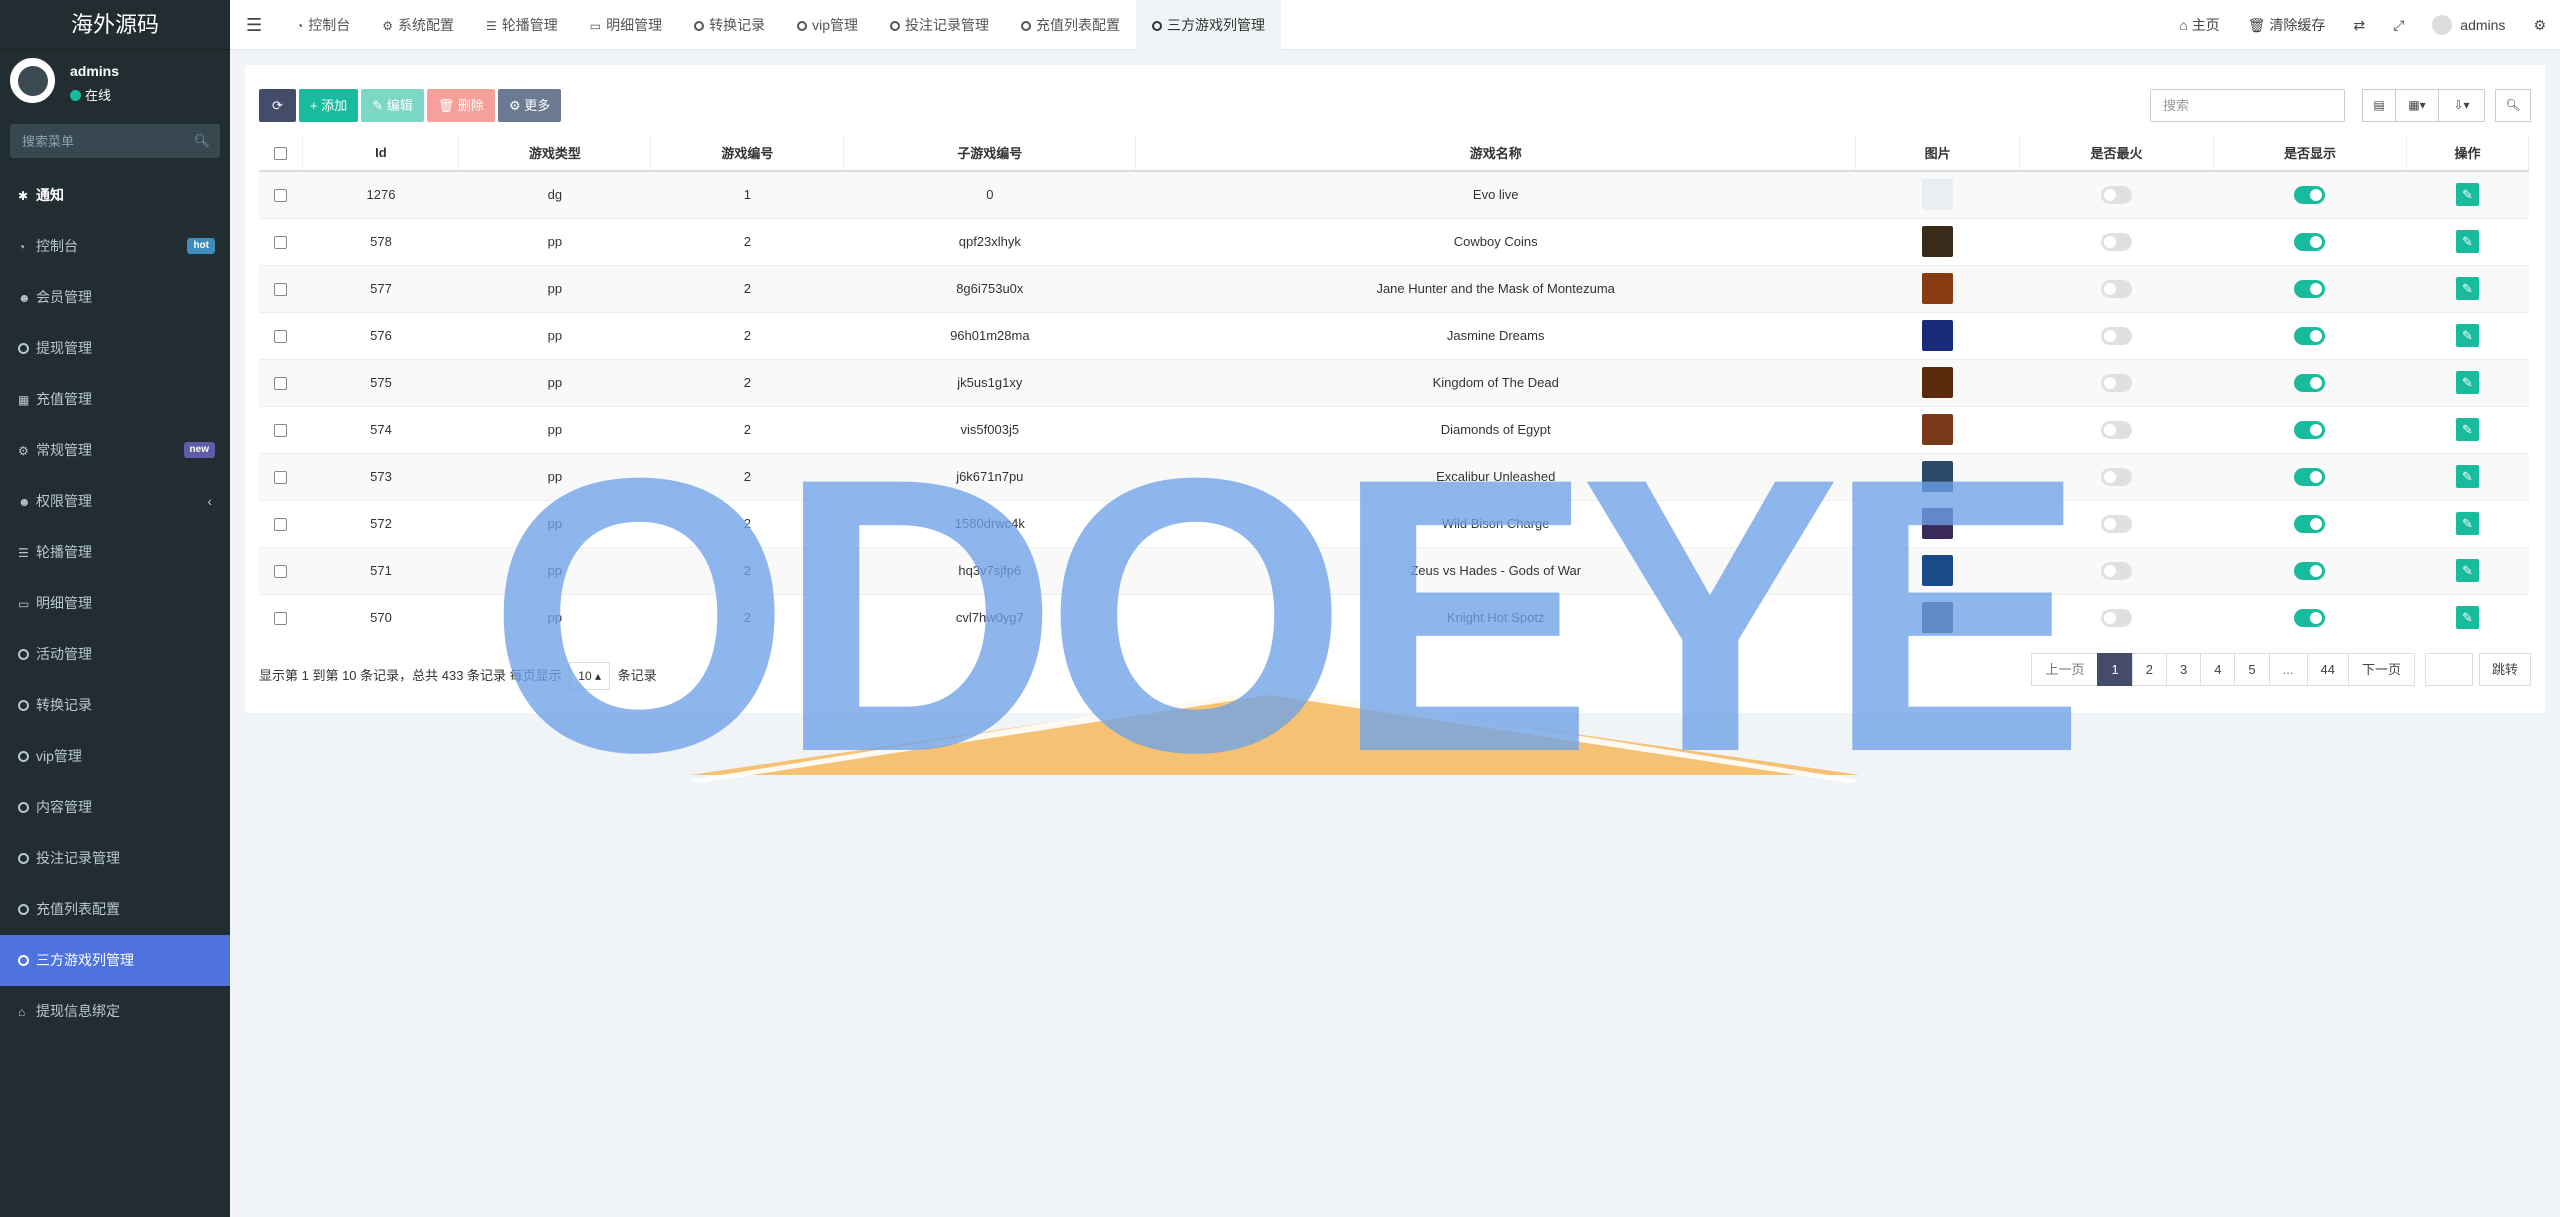 The height and width of the screenshot is (1217, 2560). I want to click on sidebar-item: 三方游戏列管理, so click(115, 960).